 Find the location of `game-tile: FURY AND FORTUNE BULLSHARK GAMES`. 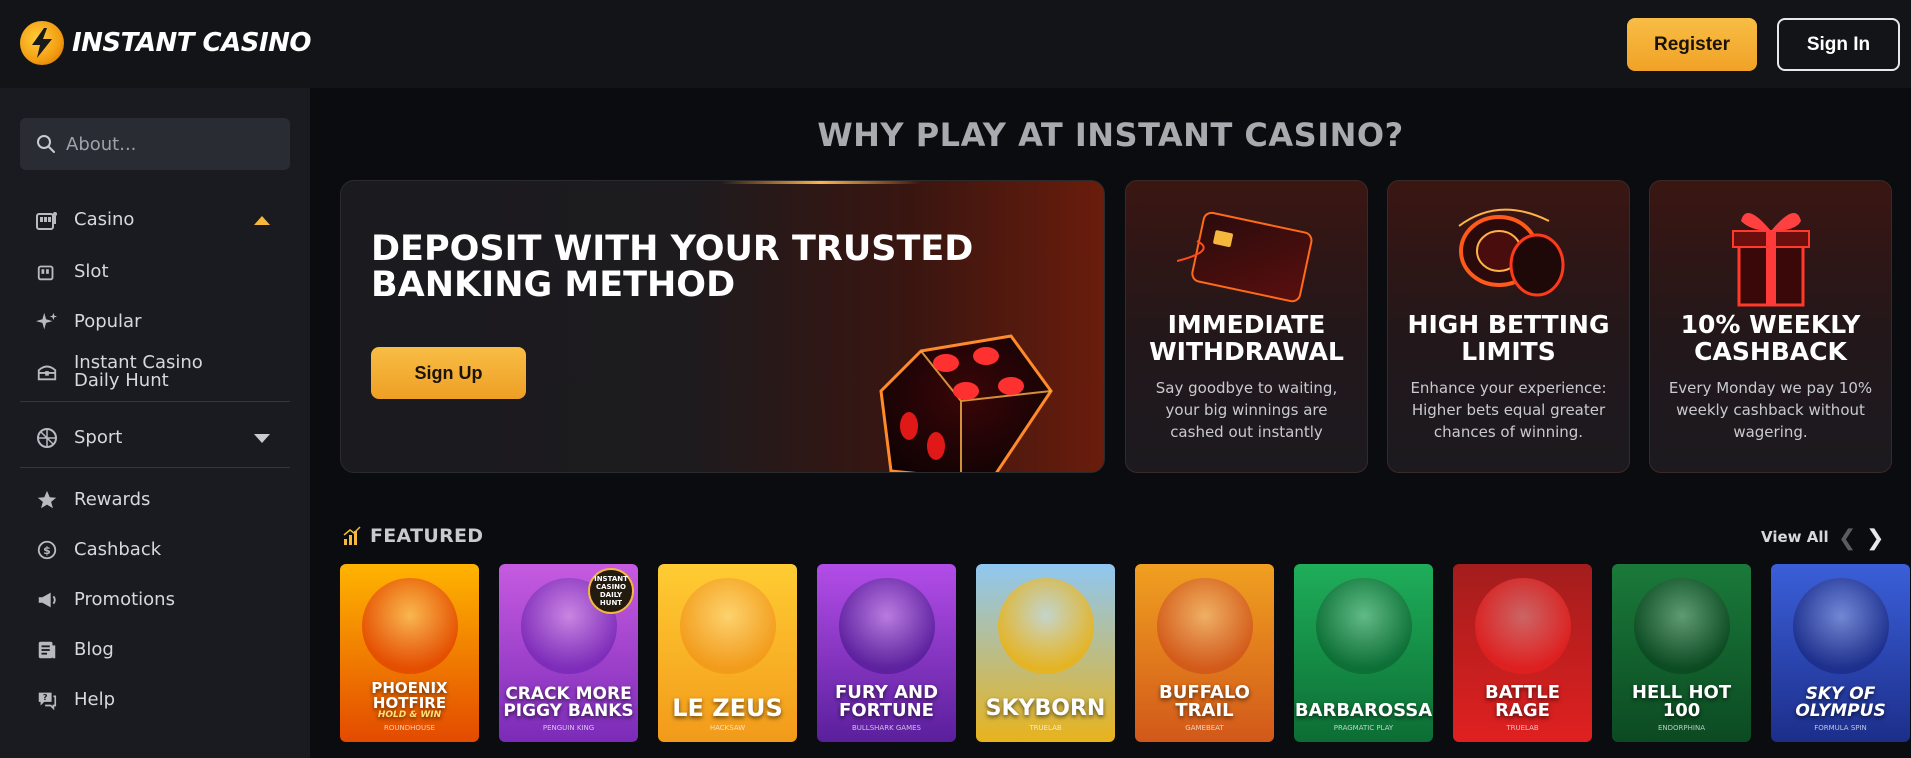

game-tile: FURY AND FORTUNE BULLSHARK GAMES is located at coordinates (886, 653).